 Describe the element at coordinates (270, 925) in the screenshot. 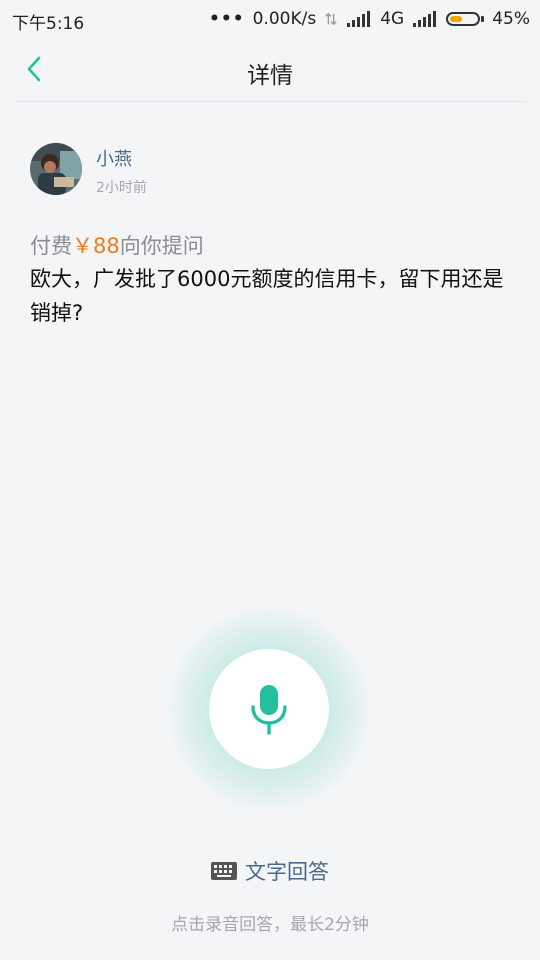

I see `record-hint: 点击录音回答，最长2分钟` at that location.